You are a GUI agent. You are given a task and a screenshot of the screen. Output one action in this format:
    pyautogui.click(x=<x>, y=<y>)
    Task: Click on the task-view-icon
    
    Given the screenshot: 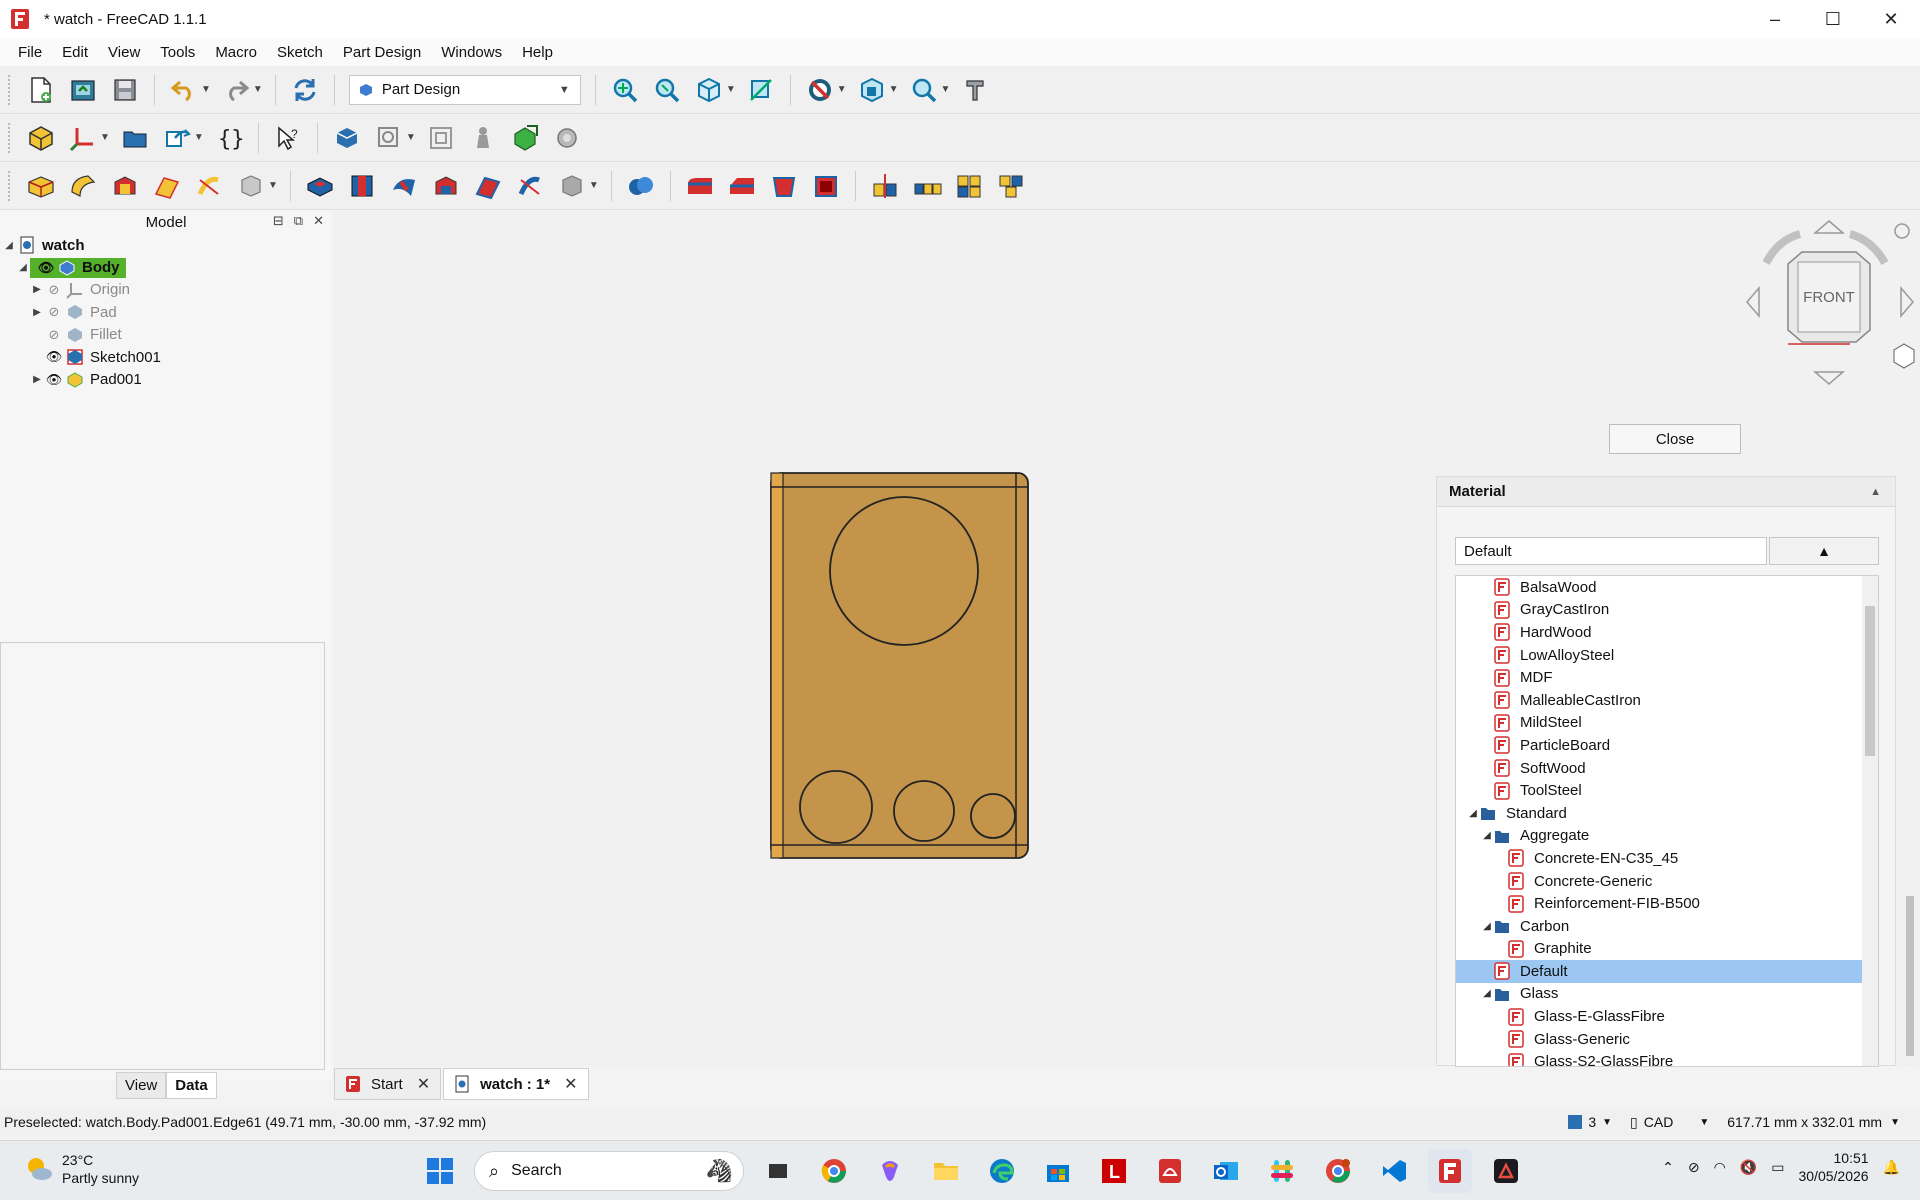 What is the action you would take?
    pyautogui.click(x=778, y=1171)
    